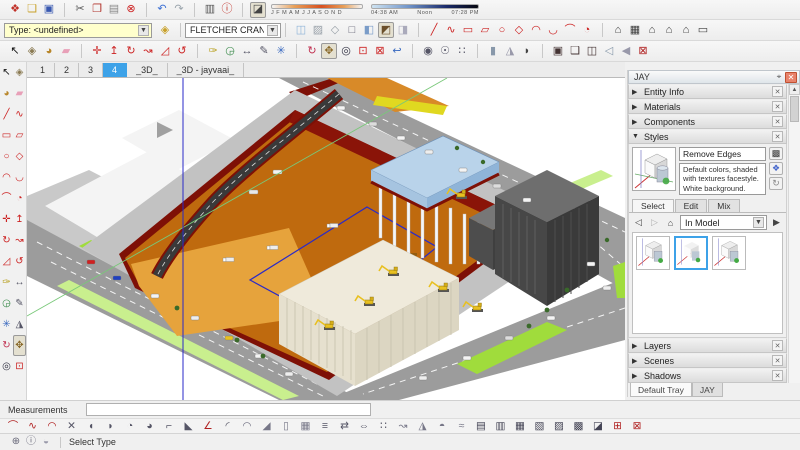 This screenshot has height=450, width=800. I want to click on section-layers: ▶ Layers ✕, so click(707, 345).